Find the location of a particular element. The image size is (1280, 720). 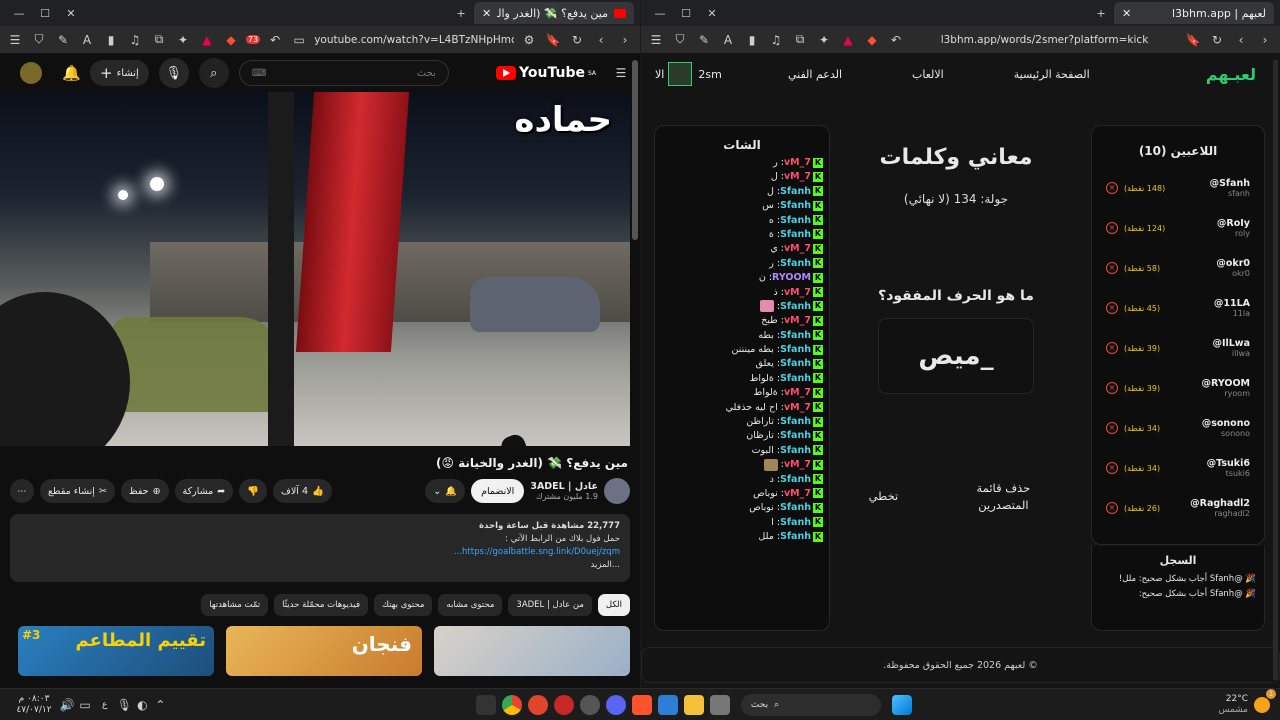

hamburger-icon: ☰ is located at coordinates (621, 73).